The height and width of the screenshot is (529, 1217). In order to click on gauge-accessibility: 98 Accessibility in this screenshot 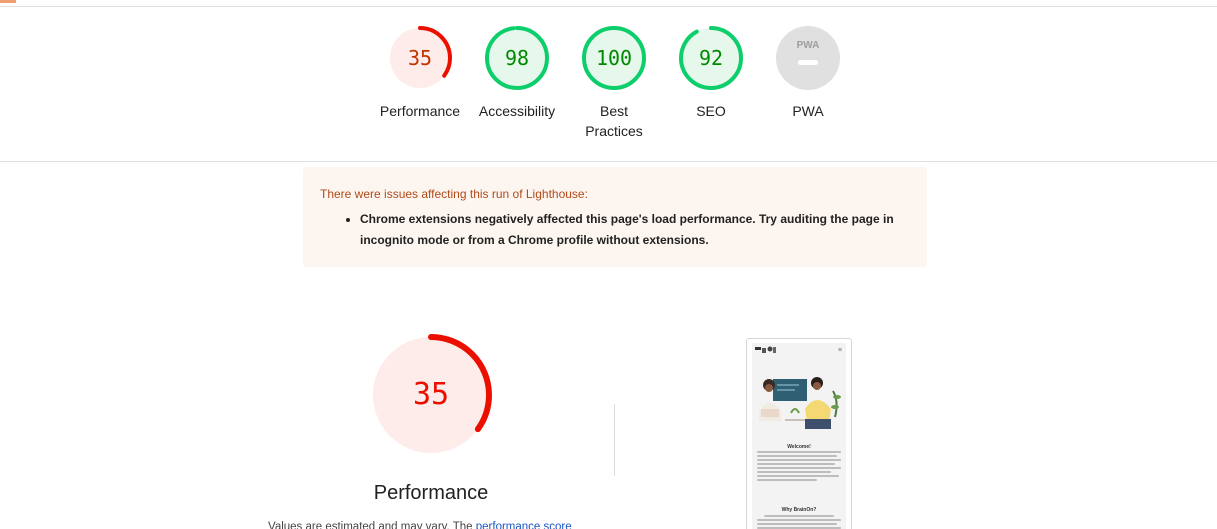, I will do `click(517, 73)`.